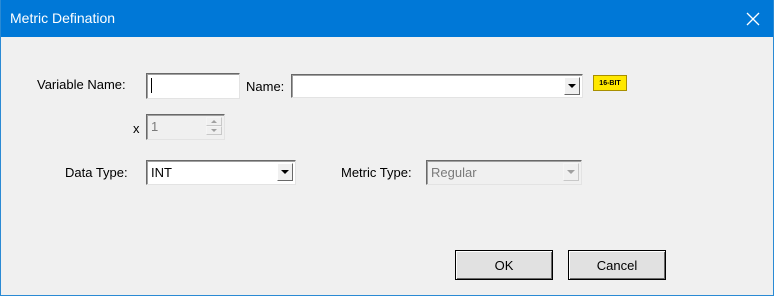 The width and height of the screenshot is (774, 296). Describe the element at coordinates (136, 128) in the screenshot. I see `count-label: x` at that location.